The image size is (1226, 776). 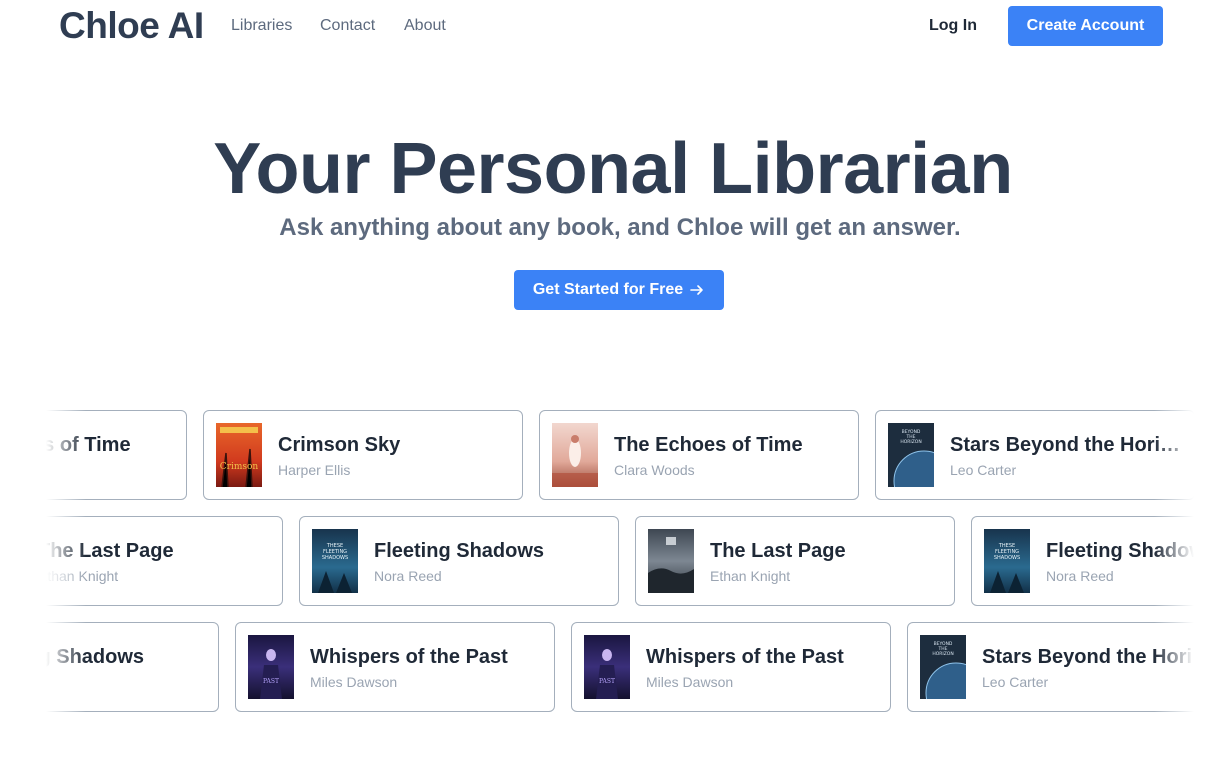 I want to click on book-card: Crimson Crimson Sky Harper Ellis, so click(x=363, y=455).